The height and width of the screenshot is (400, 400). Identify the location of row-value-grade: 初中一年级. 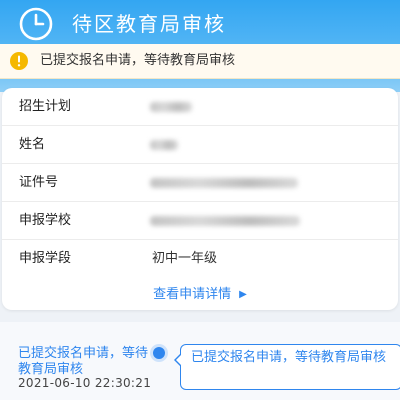
(185, 258).